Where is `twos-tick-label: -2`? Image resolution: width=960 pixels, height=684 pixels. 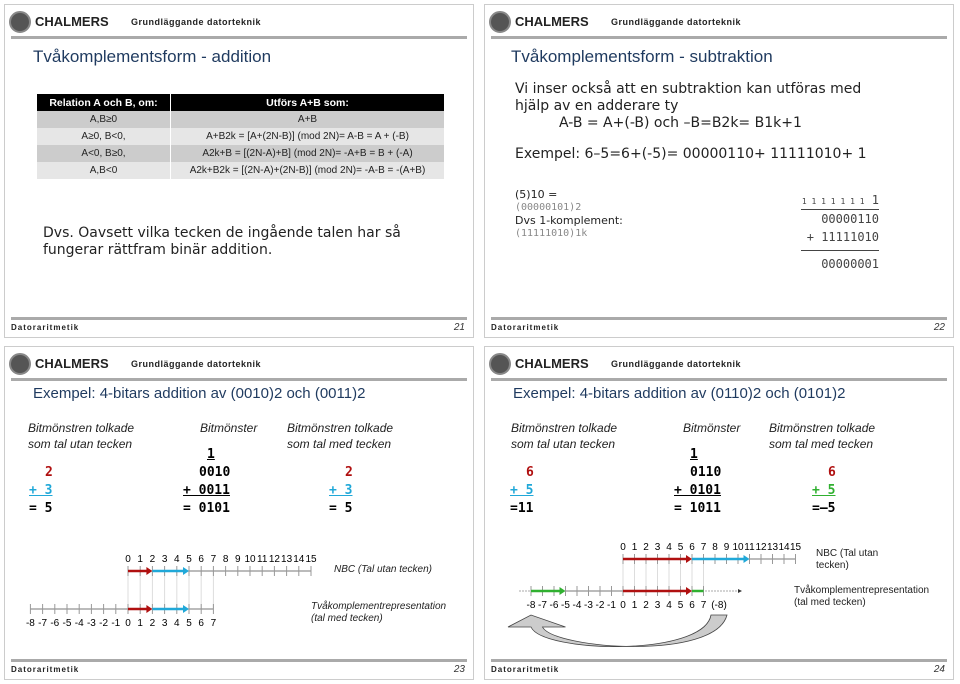
twos-tick-label: -2 is located at coordinates (103, 623).